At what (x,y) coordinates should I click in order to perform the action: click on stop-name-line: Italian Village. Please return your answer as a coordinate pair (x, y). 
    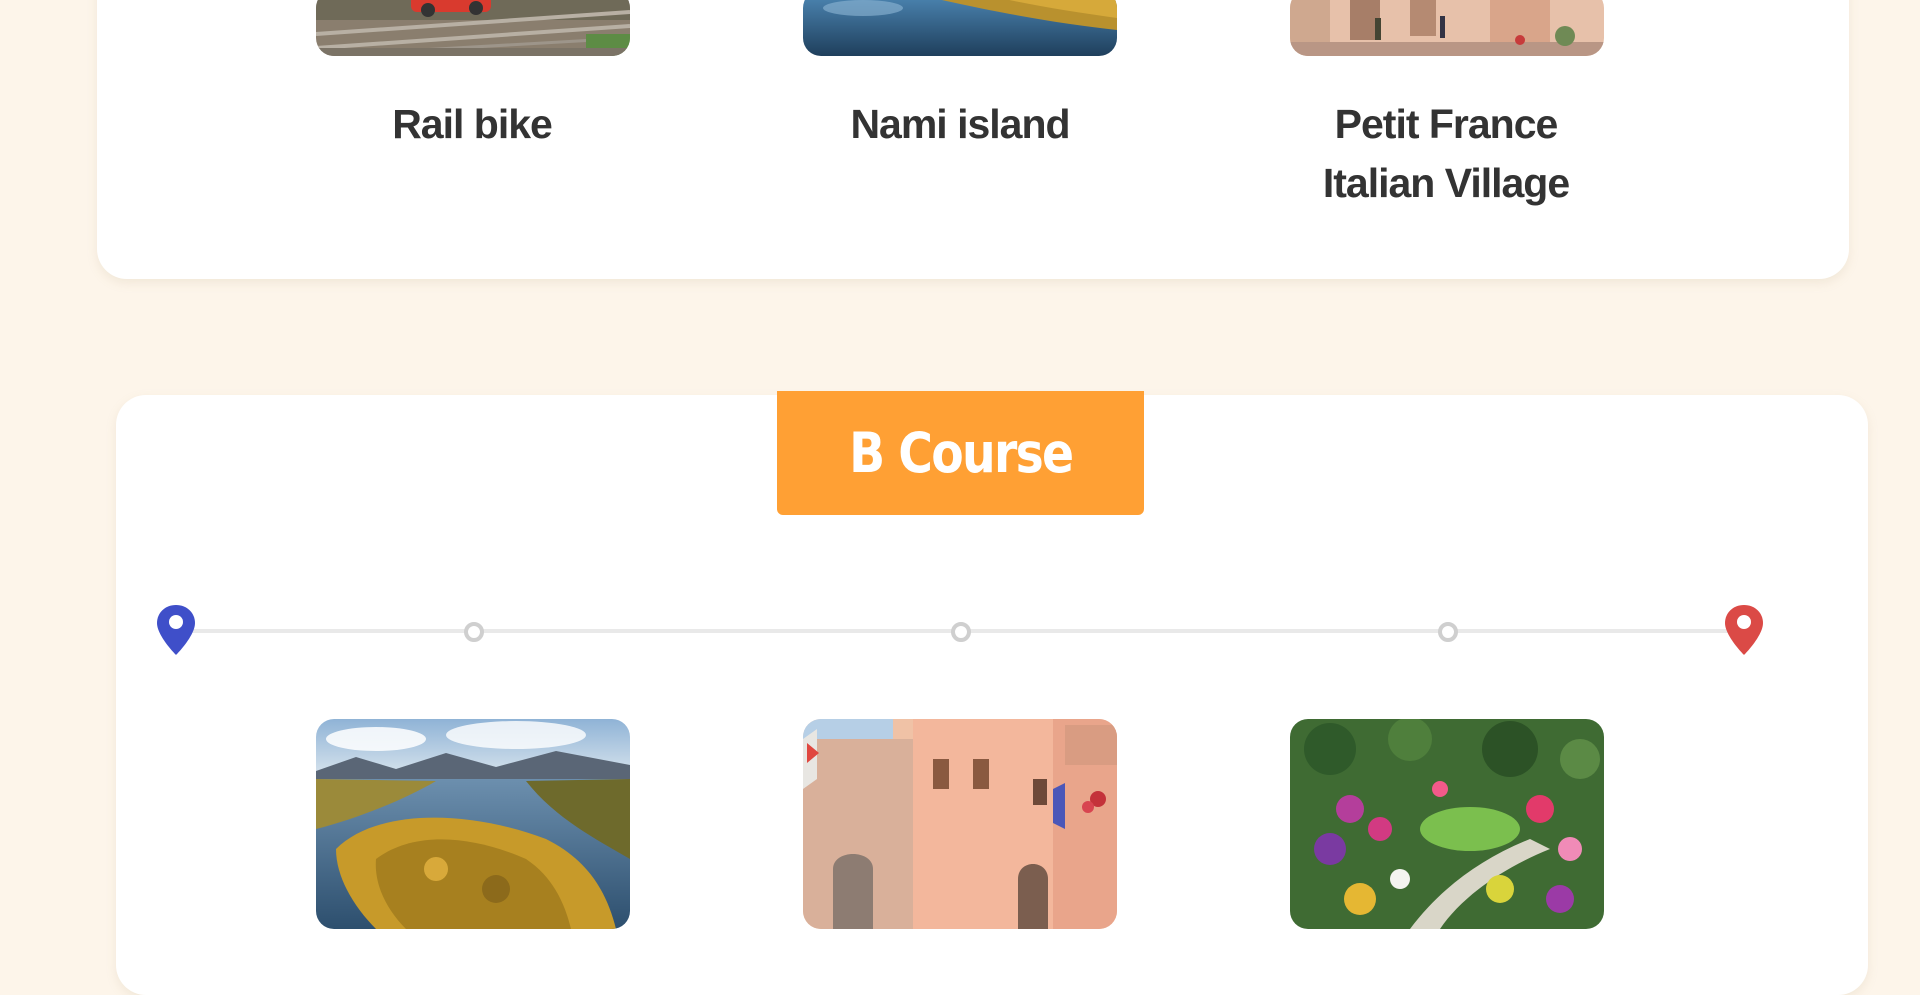
    Looking at the image, I should click on (1446, 183).